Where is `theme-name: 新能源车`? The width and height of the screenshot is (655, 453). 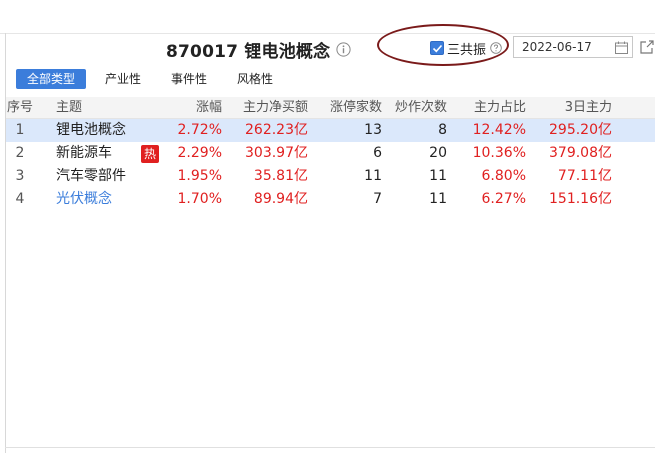
theme-name: 新能源车 is located at coordinates (84, 153).